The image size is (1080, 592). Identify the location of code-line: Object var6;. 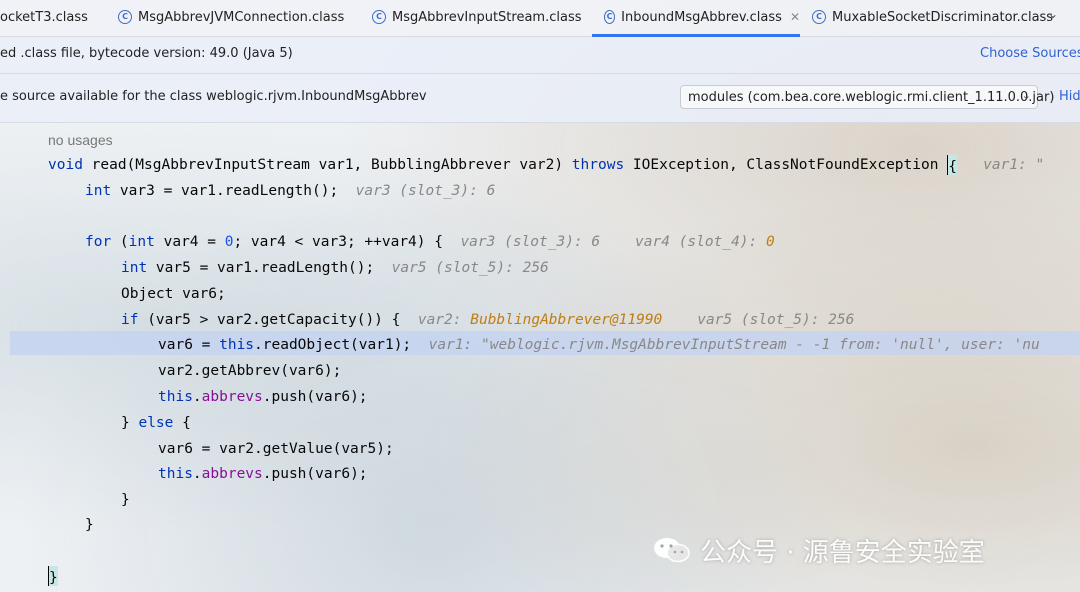
(173, 294).